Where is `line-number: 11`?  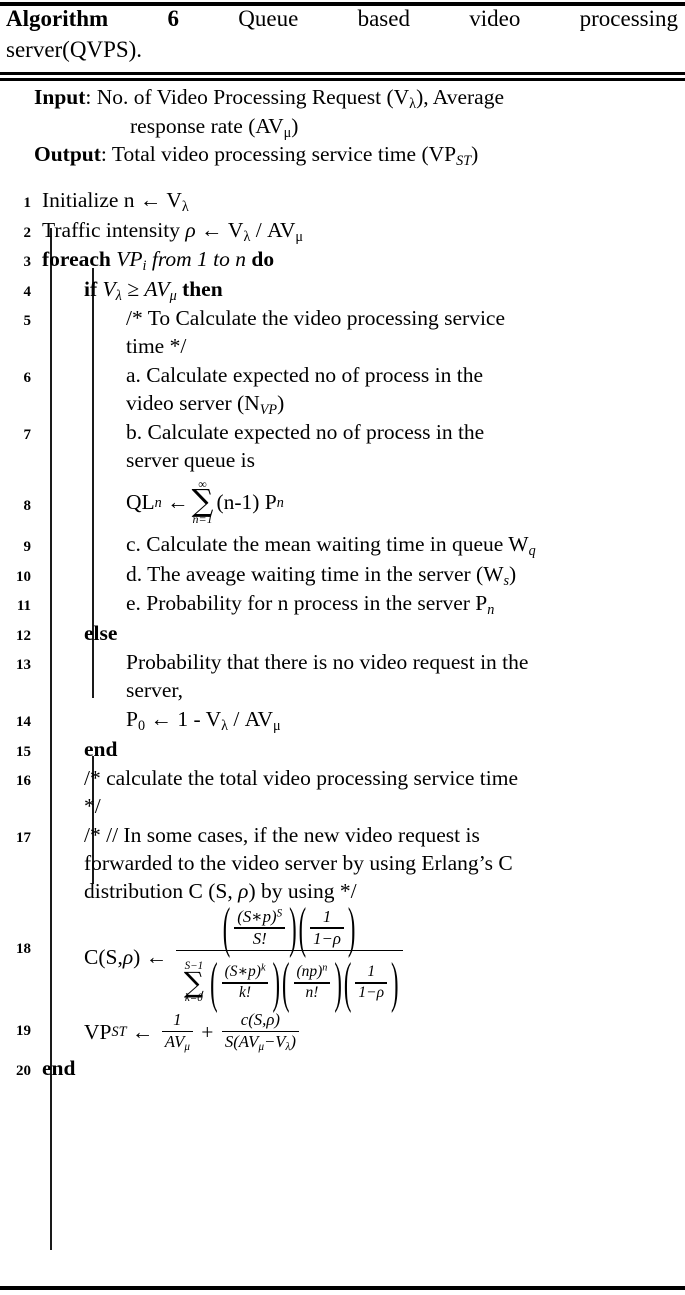
line-number: 11 is located at coordinates (23, 606).